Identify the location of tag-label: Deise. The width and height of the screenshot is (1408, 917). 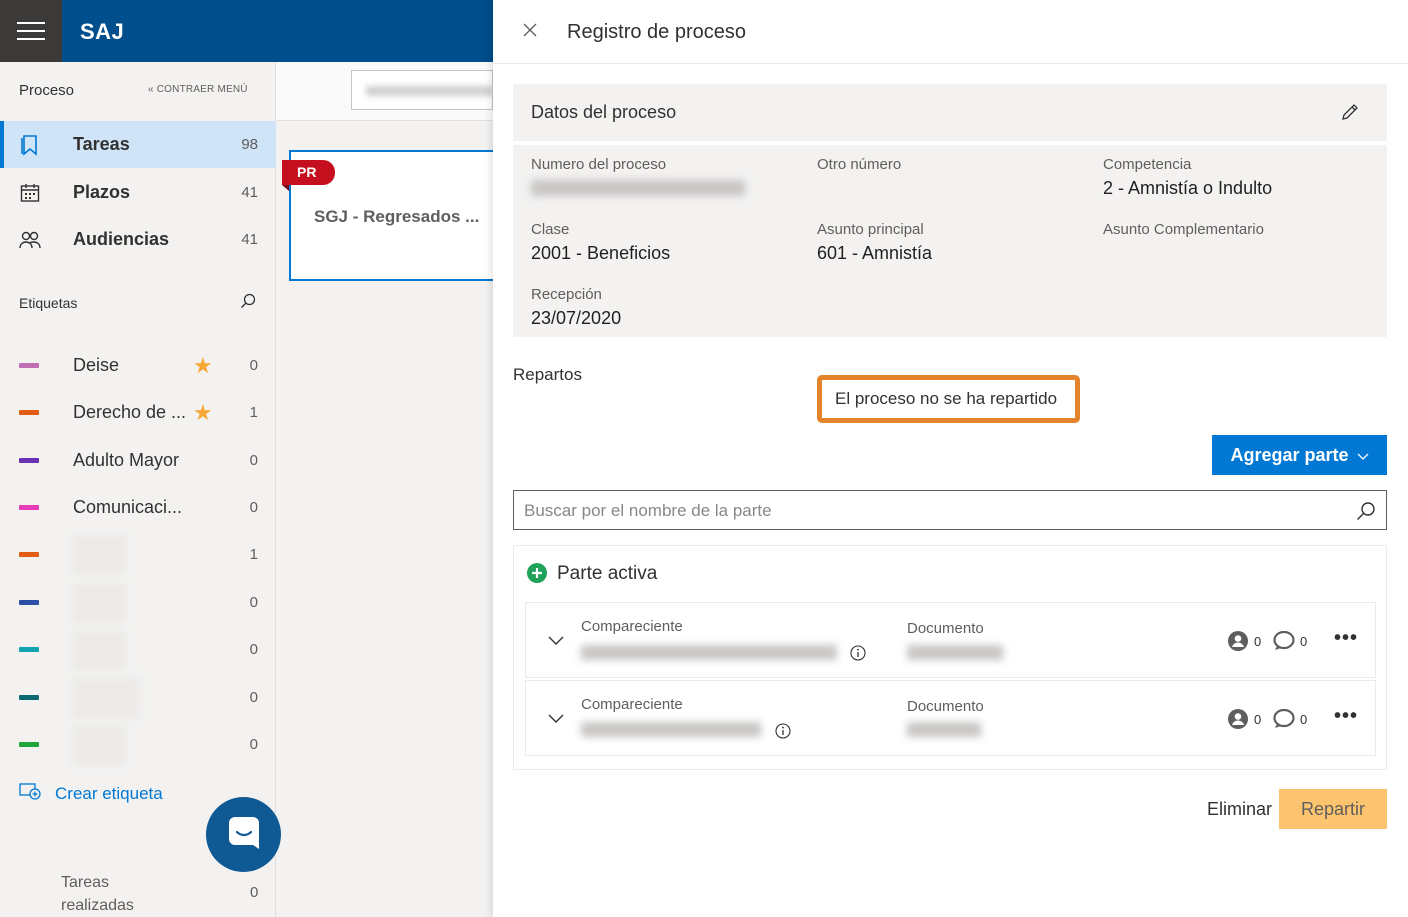
(96, 365).